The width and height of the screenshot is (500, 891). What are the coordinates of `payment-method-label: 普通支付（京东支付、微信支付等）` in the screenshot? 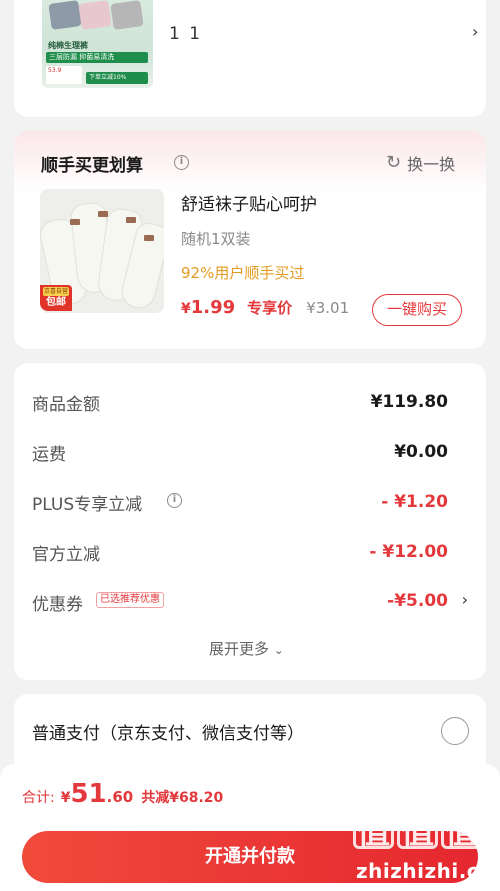 It's located at (168, 734).